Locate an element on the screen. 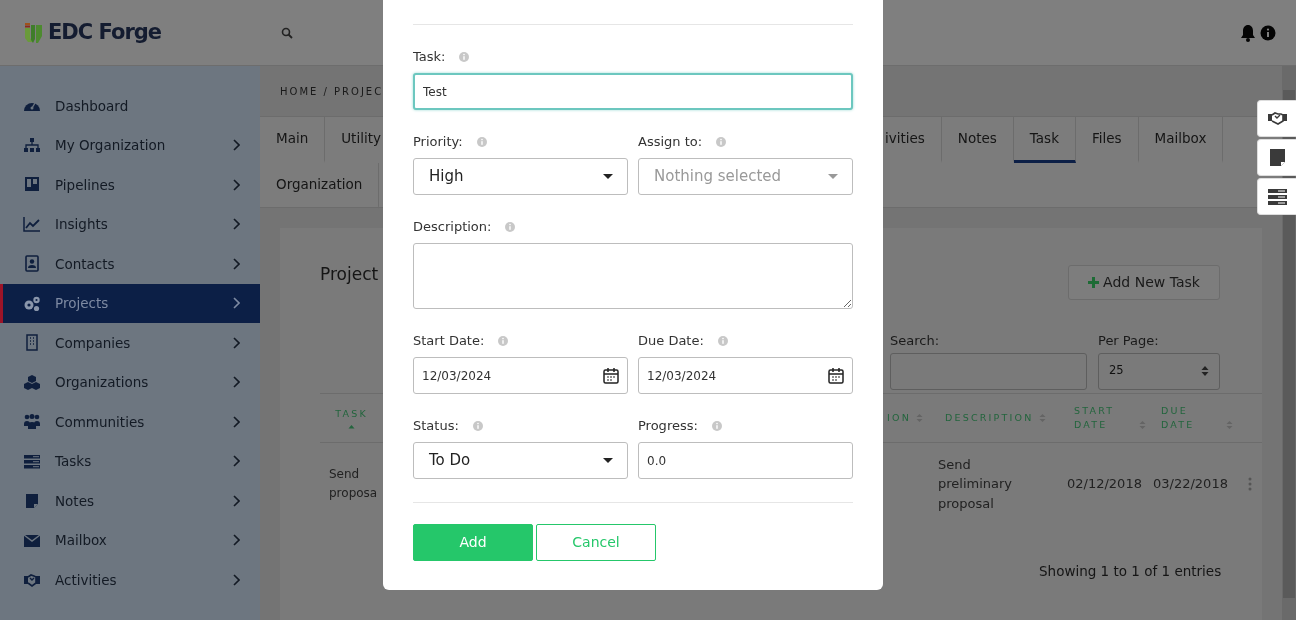 The height and width of the screenshot is (620, 1296). plus-icon is located at coordinates (1094, 282).